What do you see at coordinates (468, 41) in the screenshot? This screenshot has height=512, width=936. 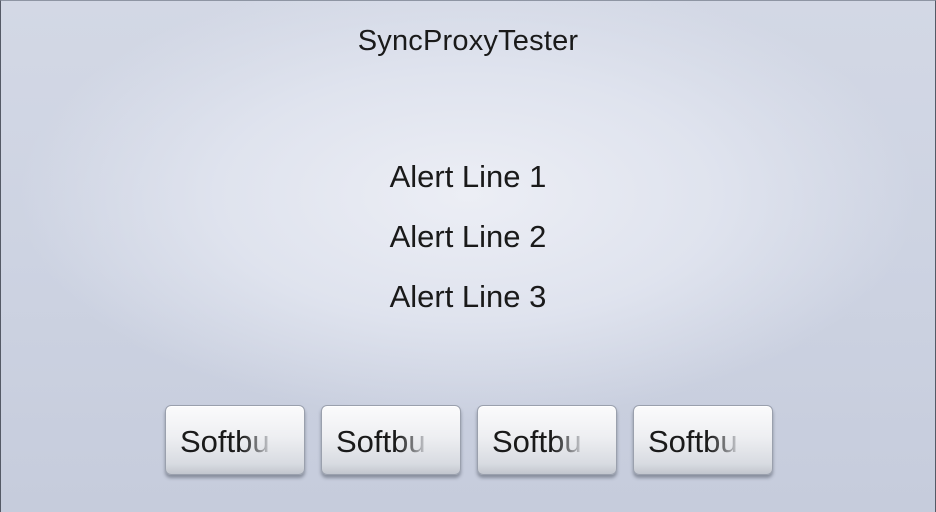 I see `app-title: SyncProxyTester` at bounding box center [468, 41].